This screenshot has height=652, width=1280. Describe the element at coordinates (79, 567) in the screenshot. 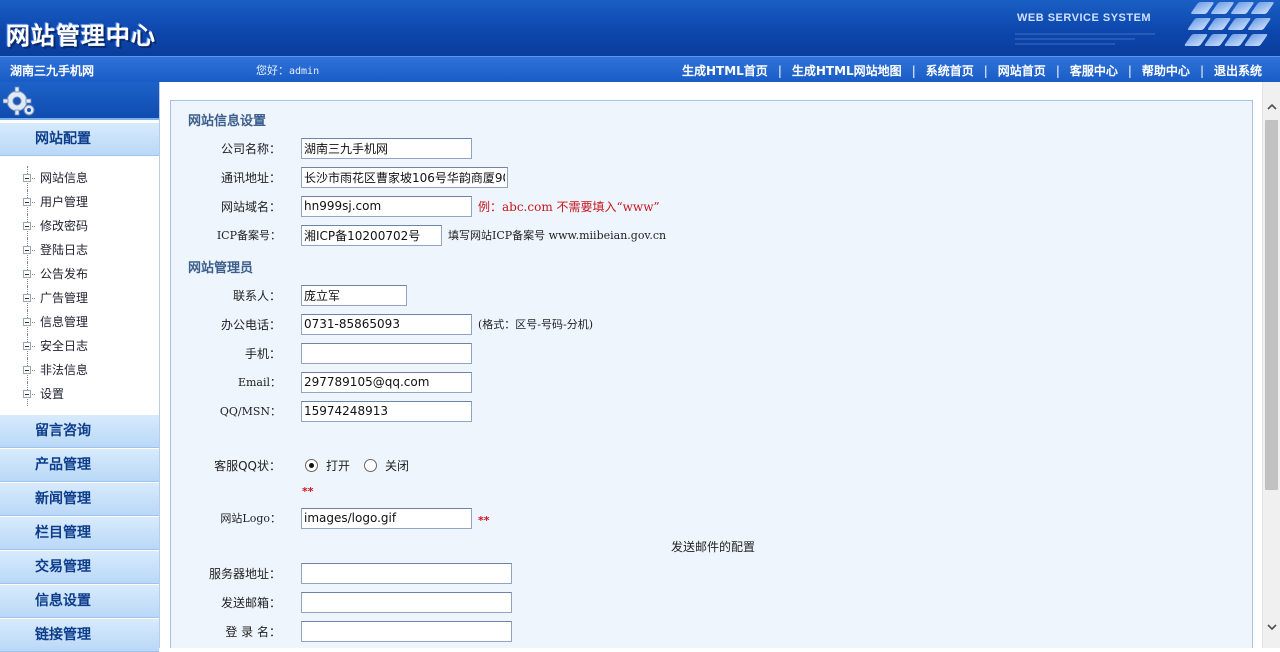

I see `menu-group-transactions: 交易管理` at that location.